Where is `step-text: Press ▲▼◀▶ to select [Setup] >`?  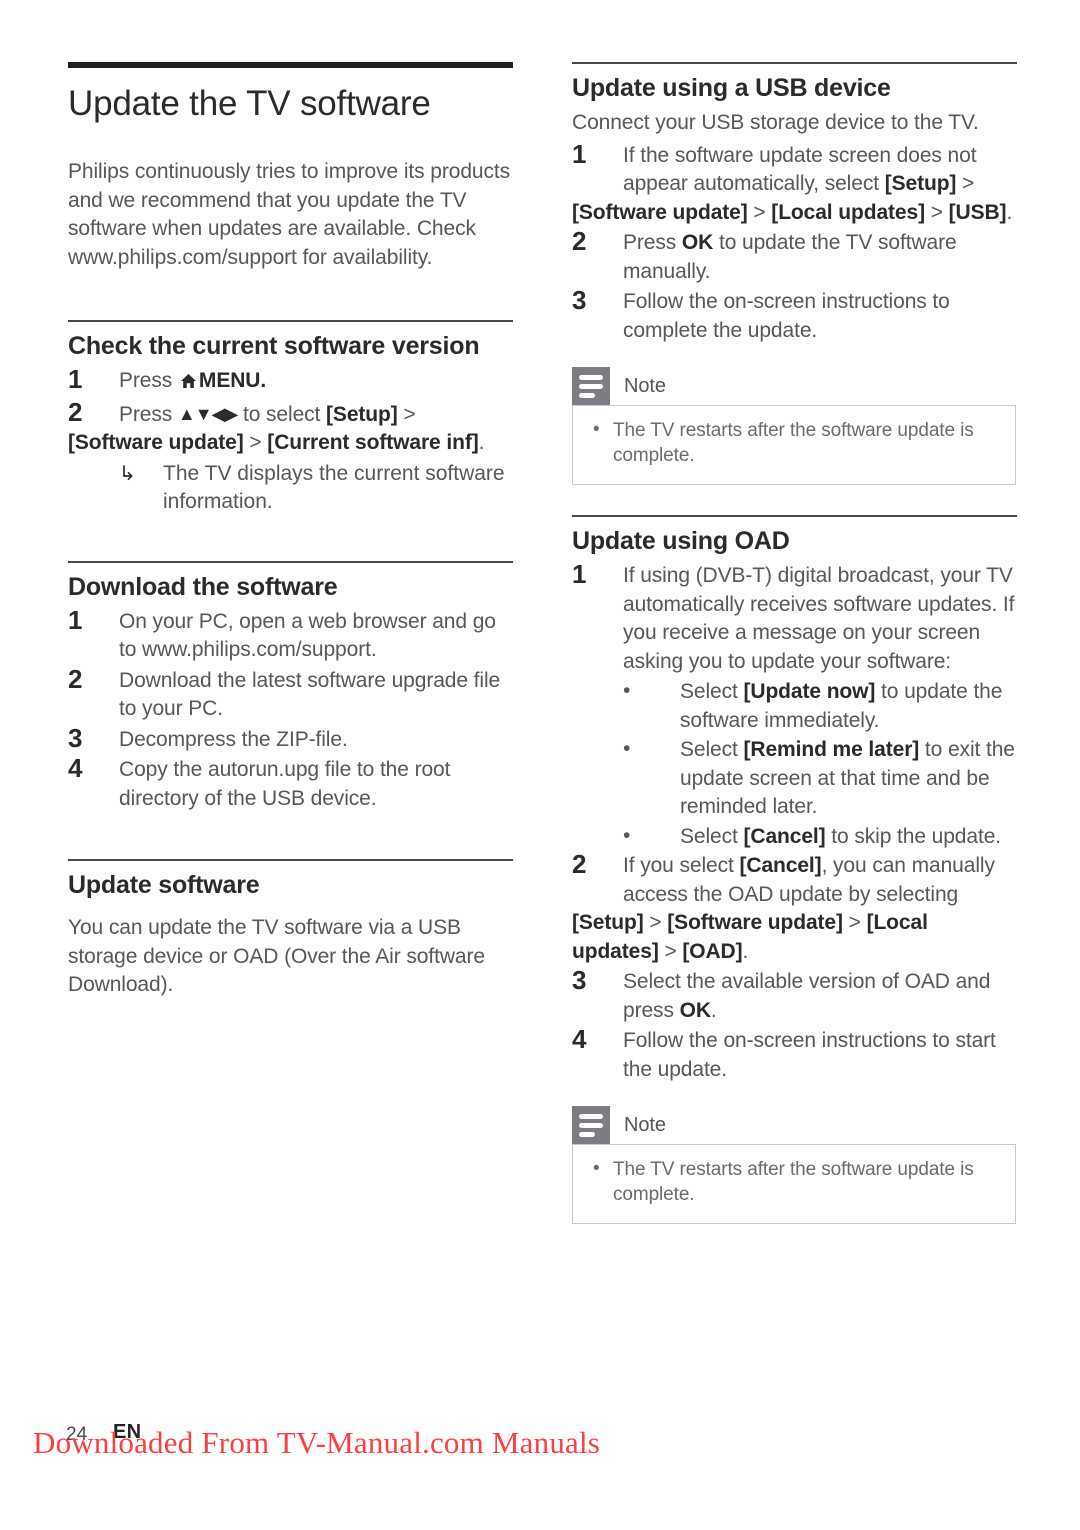 step-text: Press ▲▼◀▶ to select [Setup] > is located at coordinates (316, 415).